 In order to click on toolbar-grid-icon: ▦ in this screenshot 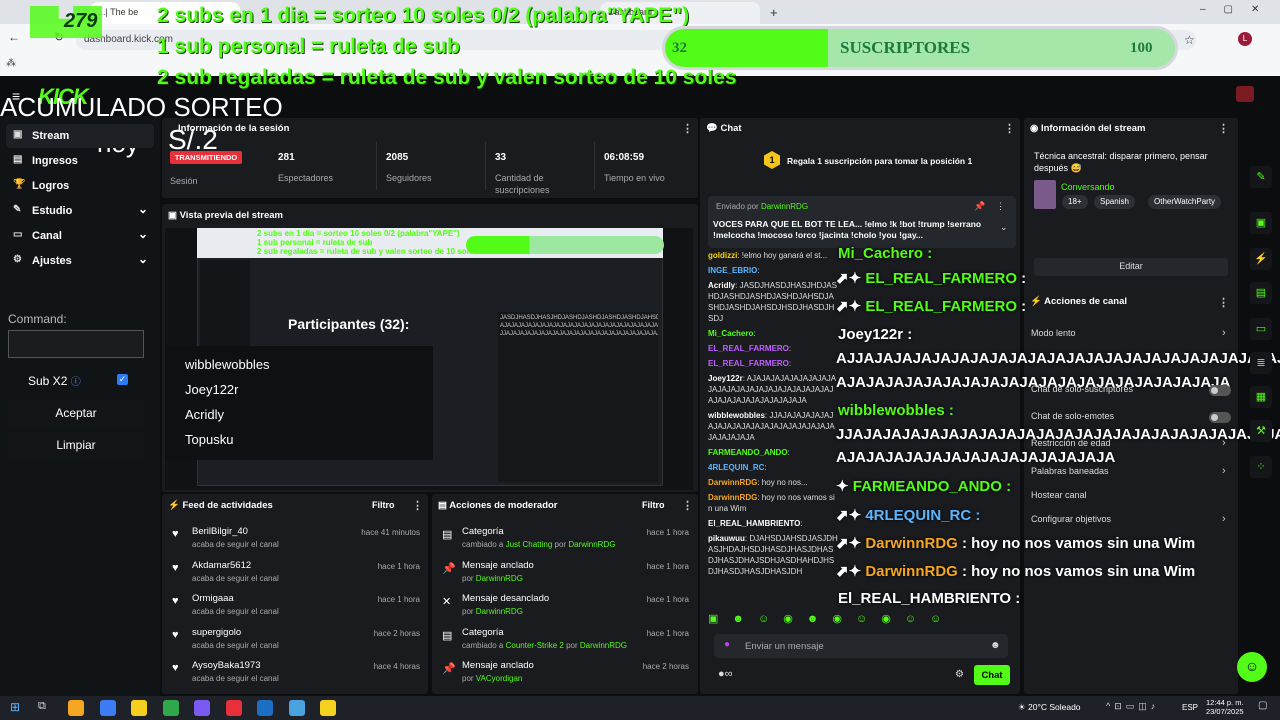, I will do `click(1261, 397)`.